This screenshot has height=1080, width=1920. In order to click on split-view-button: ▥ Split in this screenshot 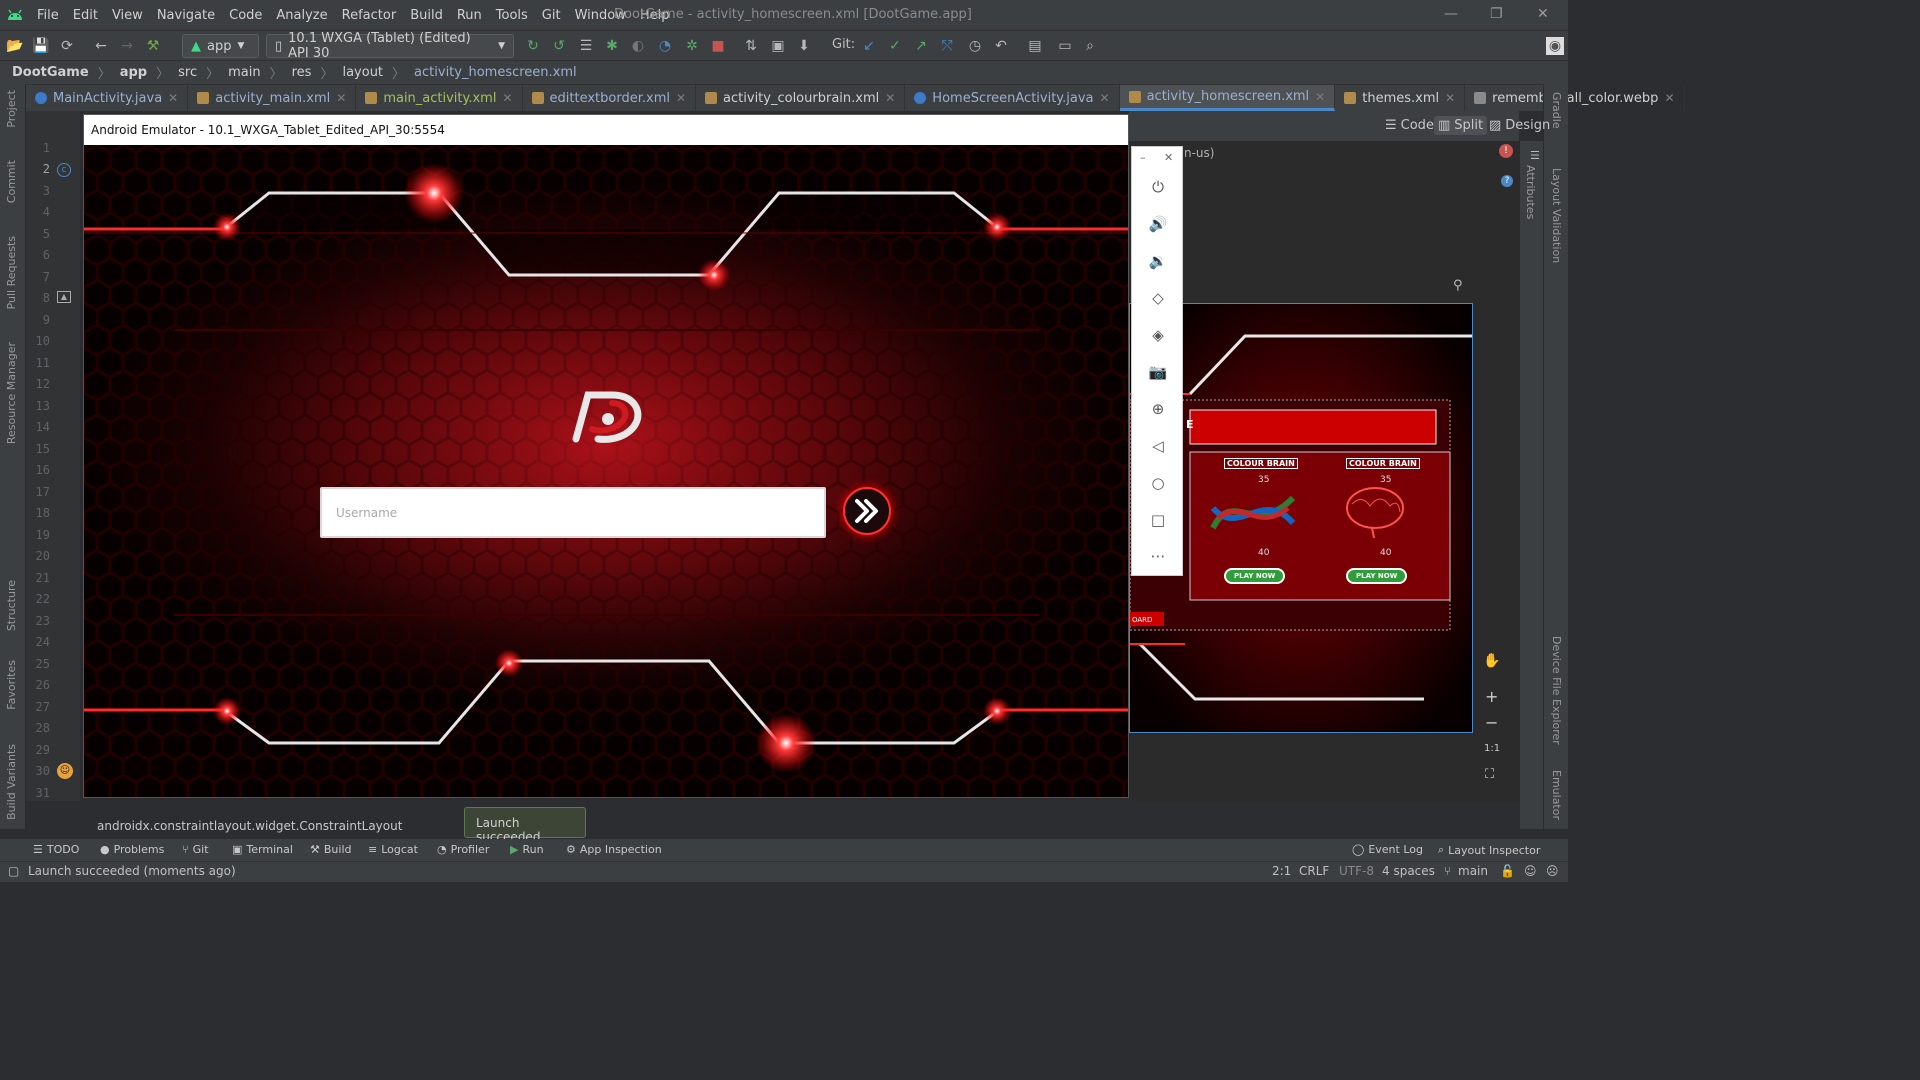, I will do `click(1461, 125)`.